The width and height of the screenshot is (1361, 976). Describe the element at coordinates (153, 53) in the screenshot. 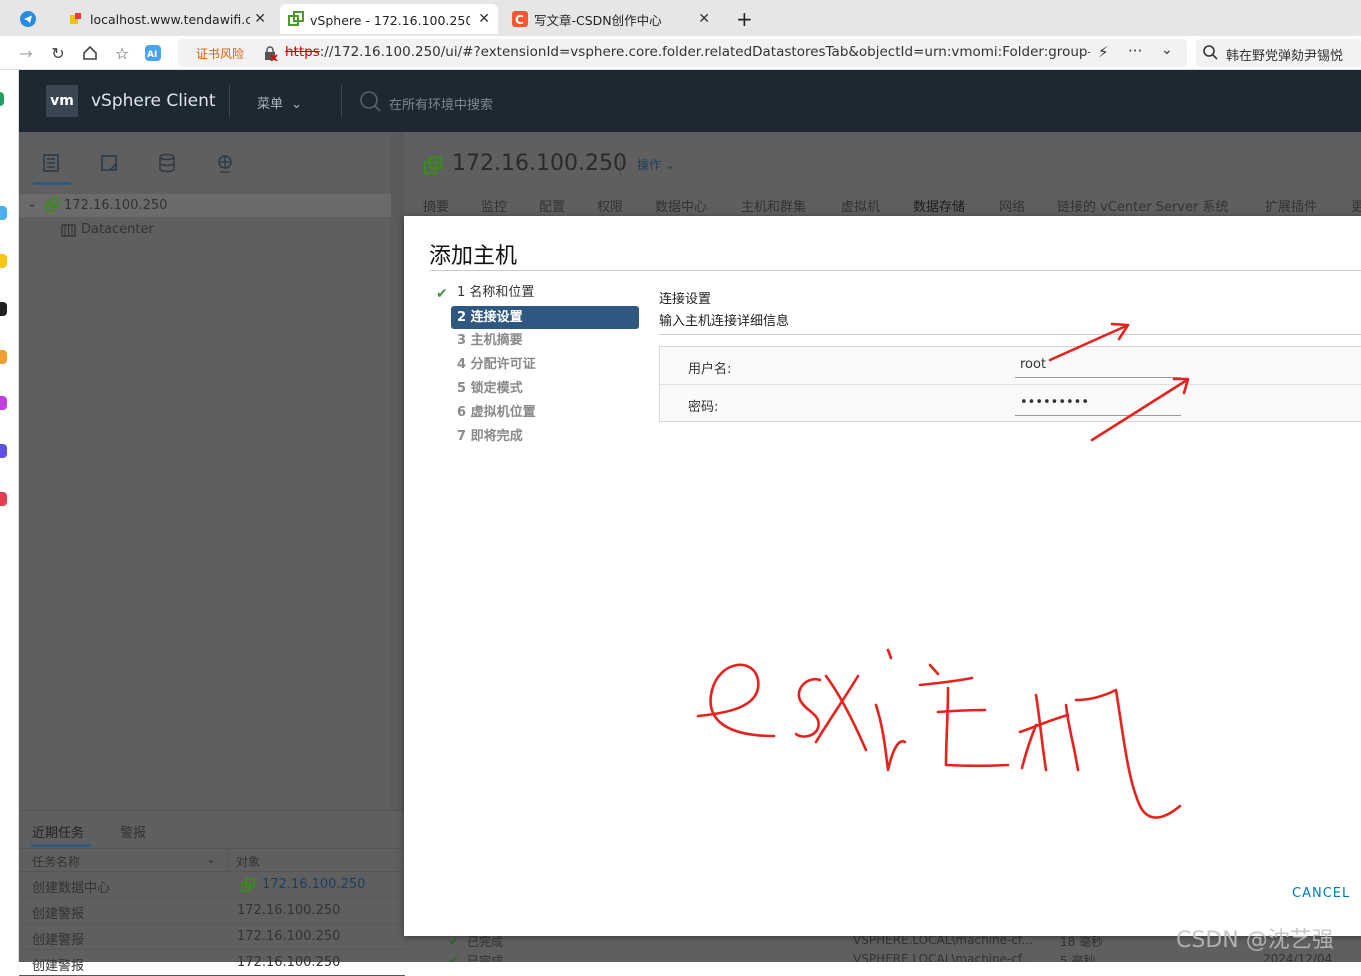

I see `ai-assistant-icon: AI` at that location.